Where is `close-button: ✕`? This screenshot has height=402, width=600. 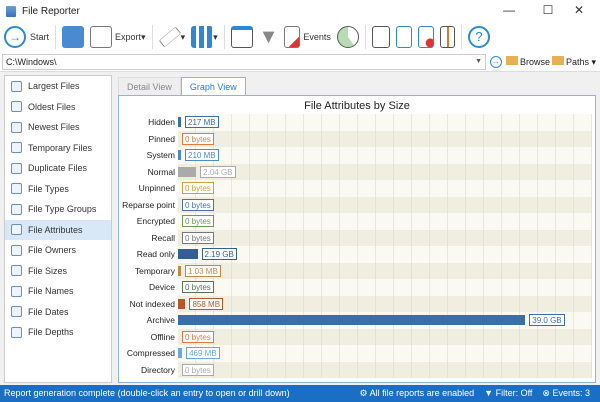
close-button: ✕ is located at coordinates (579, 10).